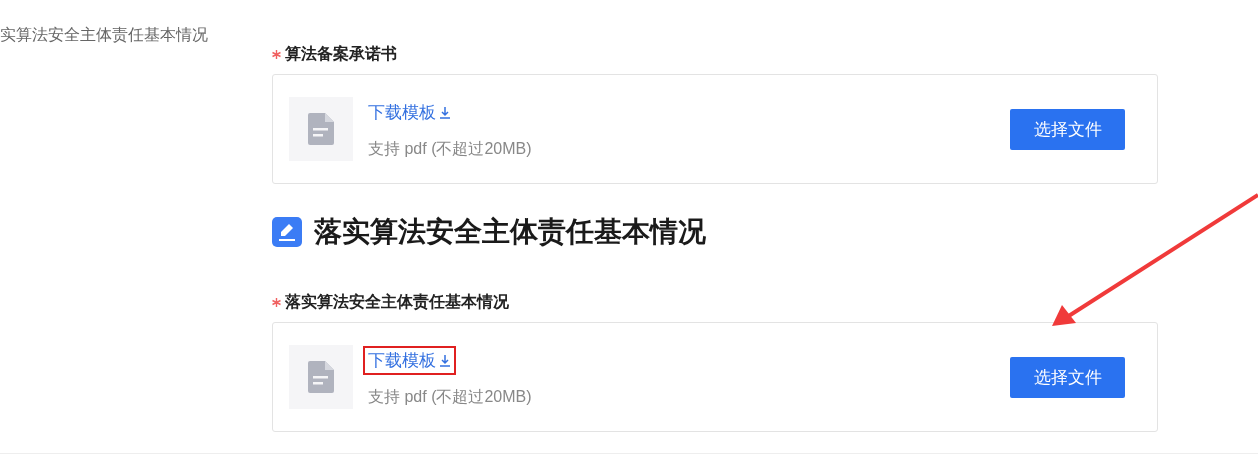 The height and width of the screenshot is (457, 1258). What do you see at coordinates (397, 302) in the screenshot?
I see `field-label: 落实算法安全主体责任基本情况` at bounding box center [397, 302].